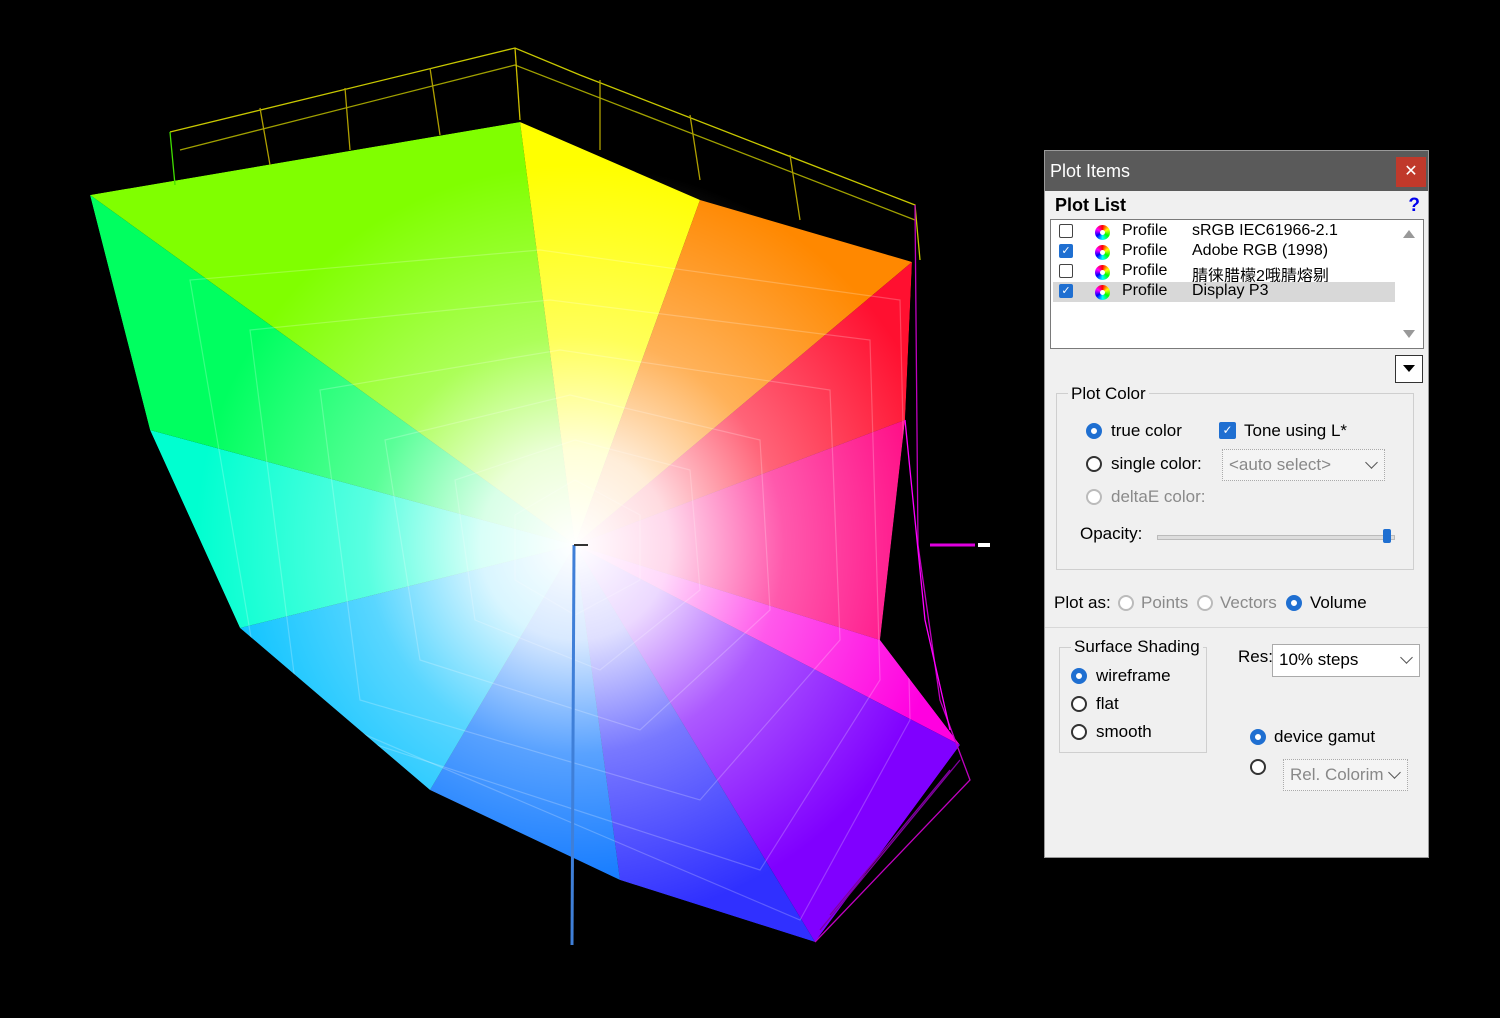  I want to click on res-select-value: 10% steps, so click(1319, 659).